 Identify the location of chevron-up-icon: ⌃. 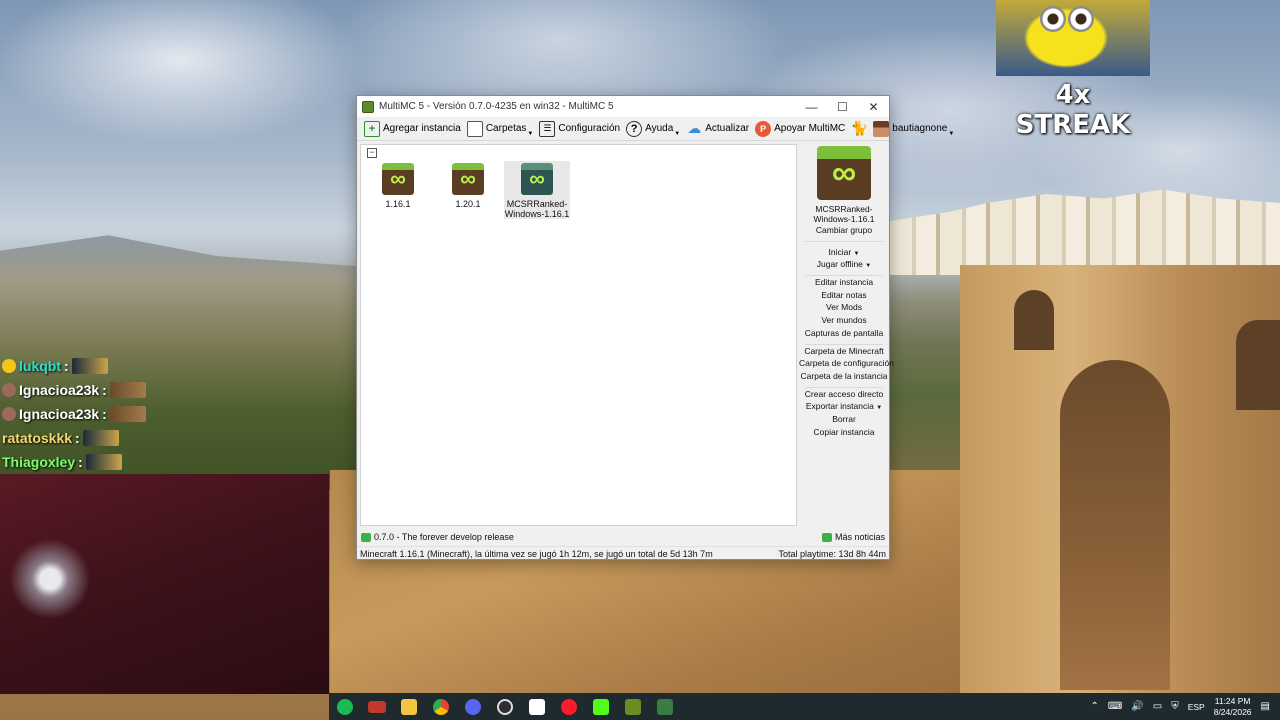
(1094, 706).